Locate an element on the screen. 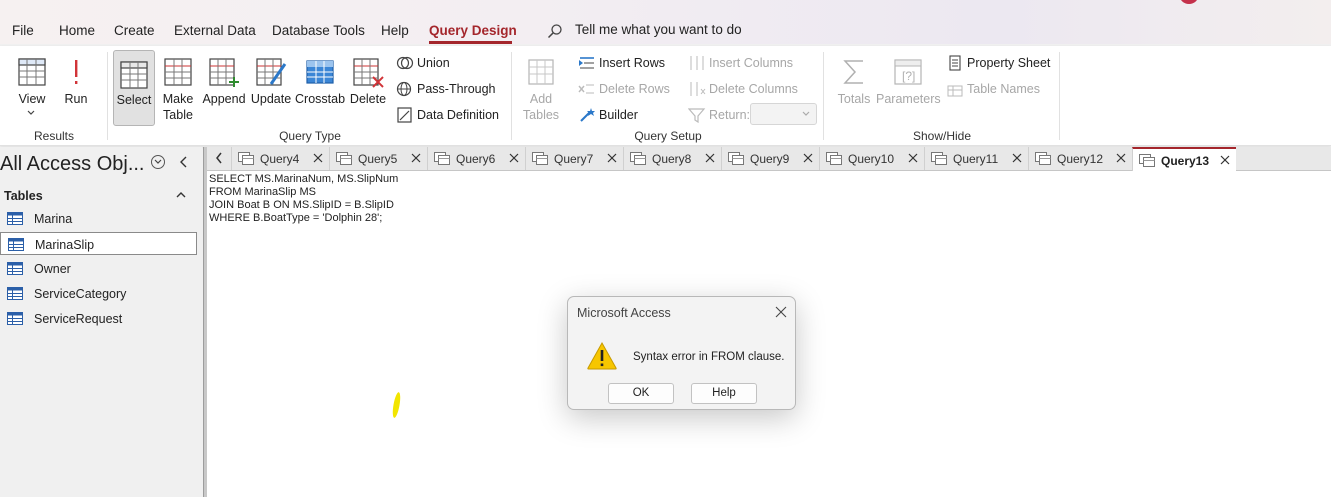  tab-query9: Query9 is located at coordinates (770, 158).